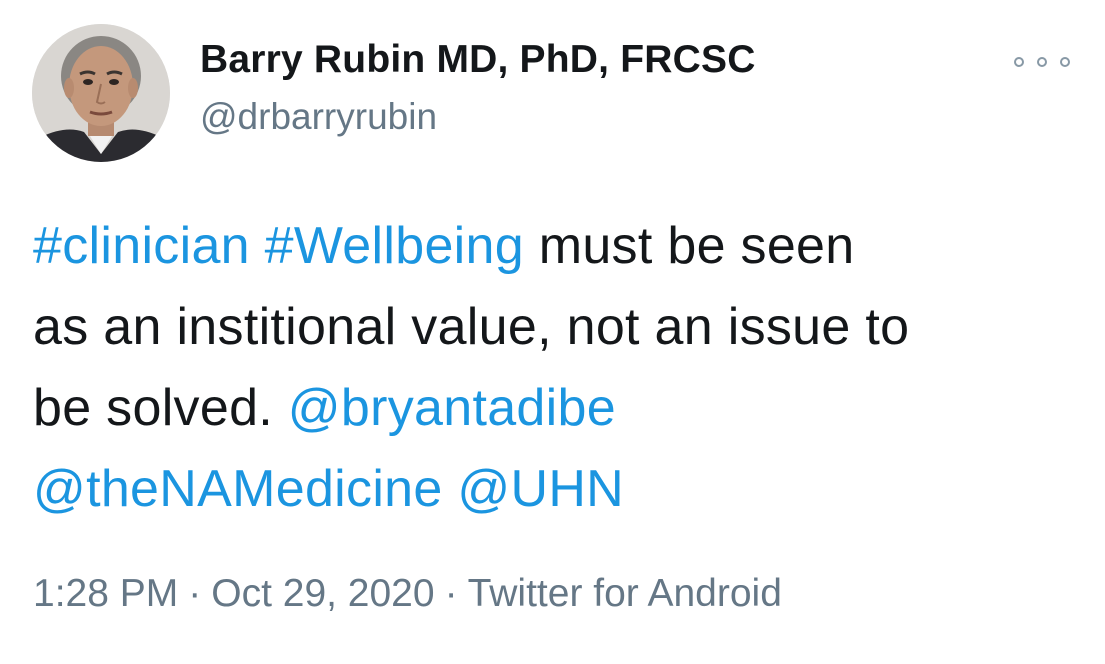 The width and height of the screenshot is (1105, 664). I want to click on tweet-line: as an institional value, not an issue to, so click(553, 327).